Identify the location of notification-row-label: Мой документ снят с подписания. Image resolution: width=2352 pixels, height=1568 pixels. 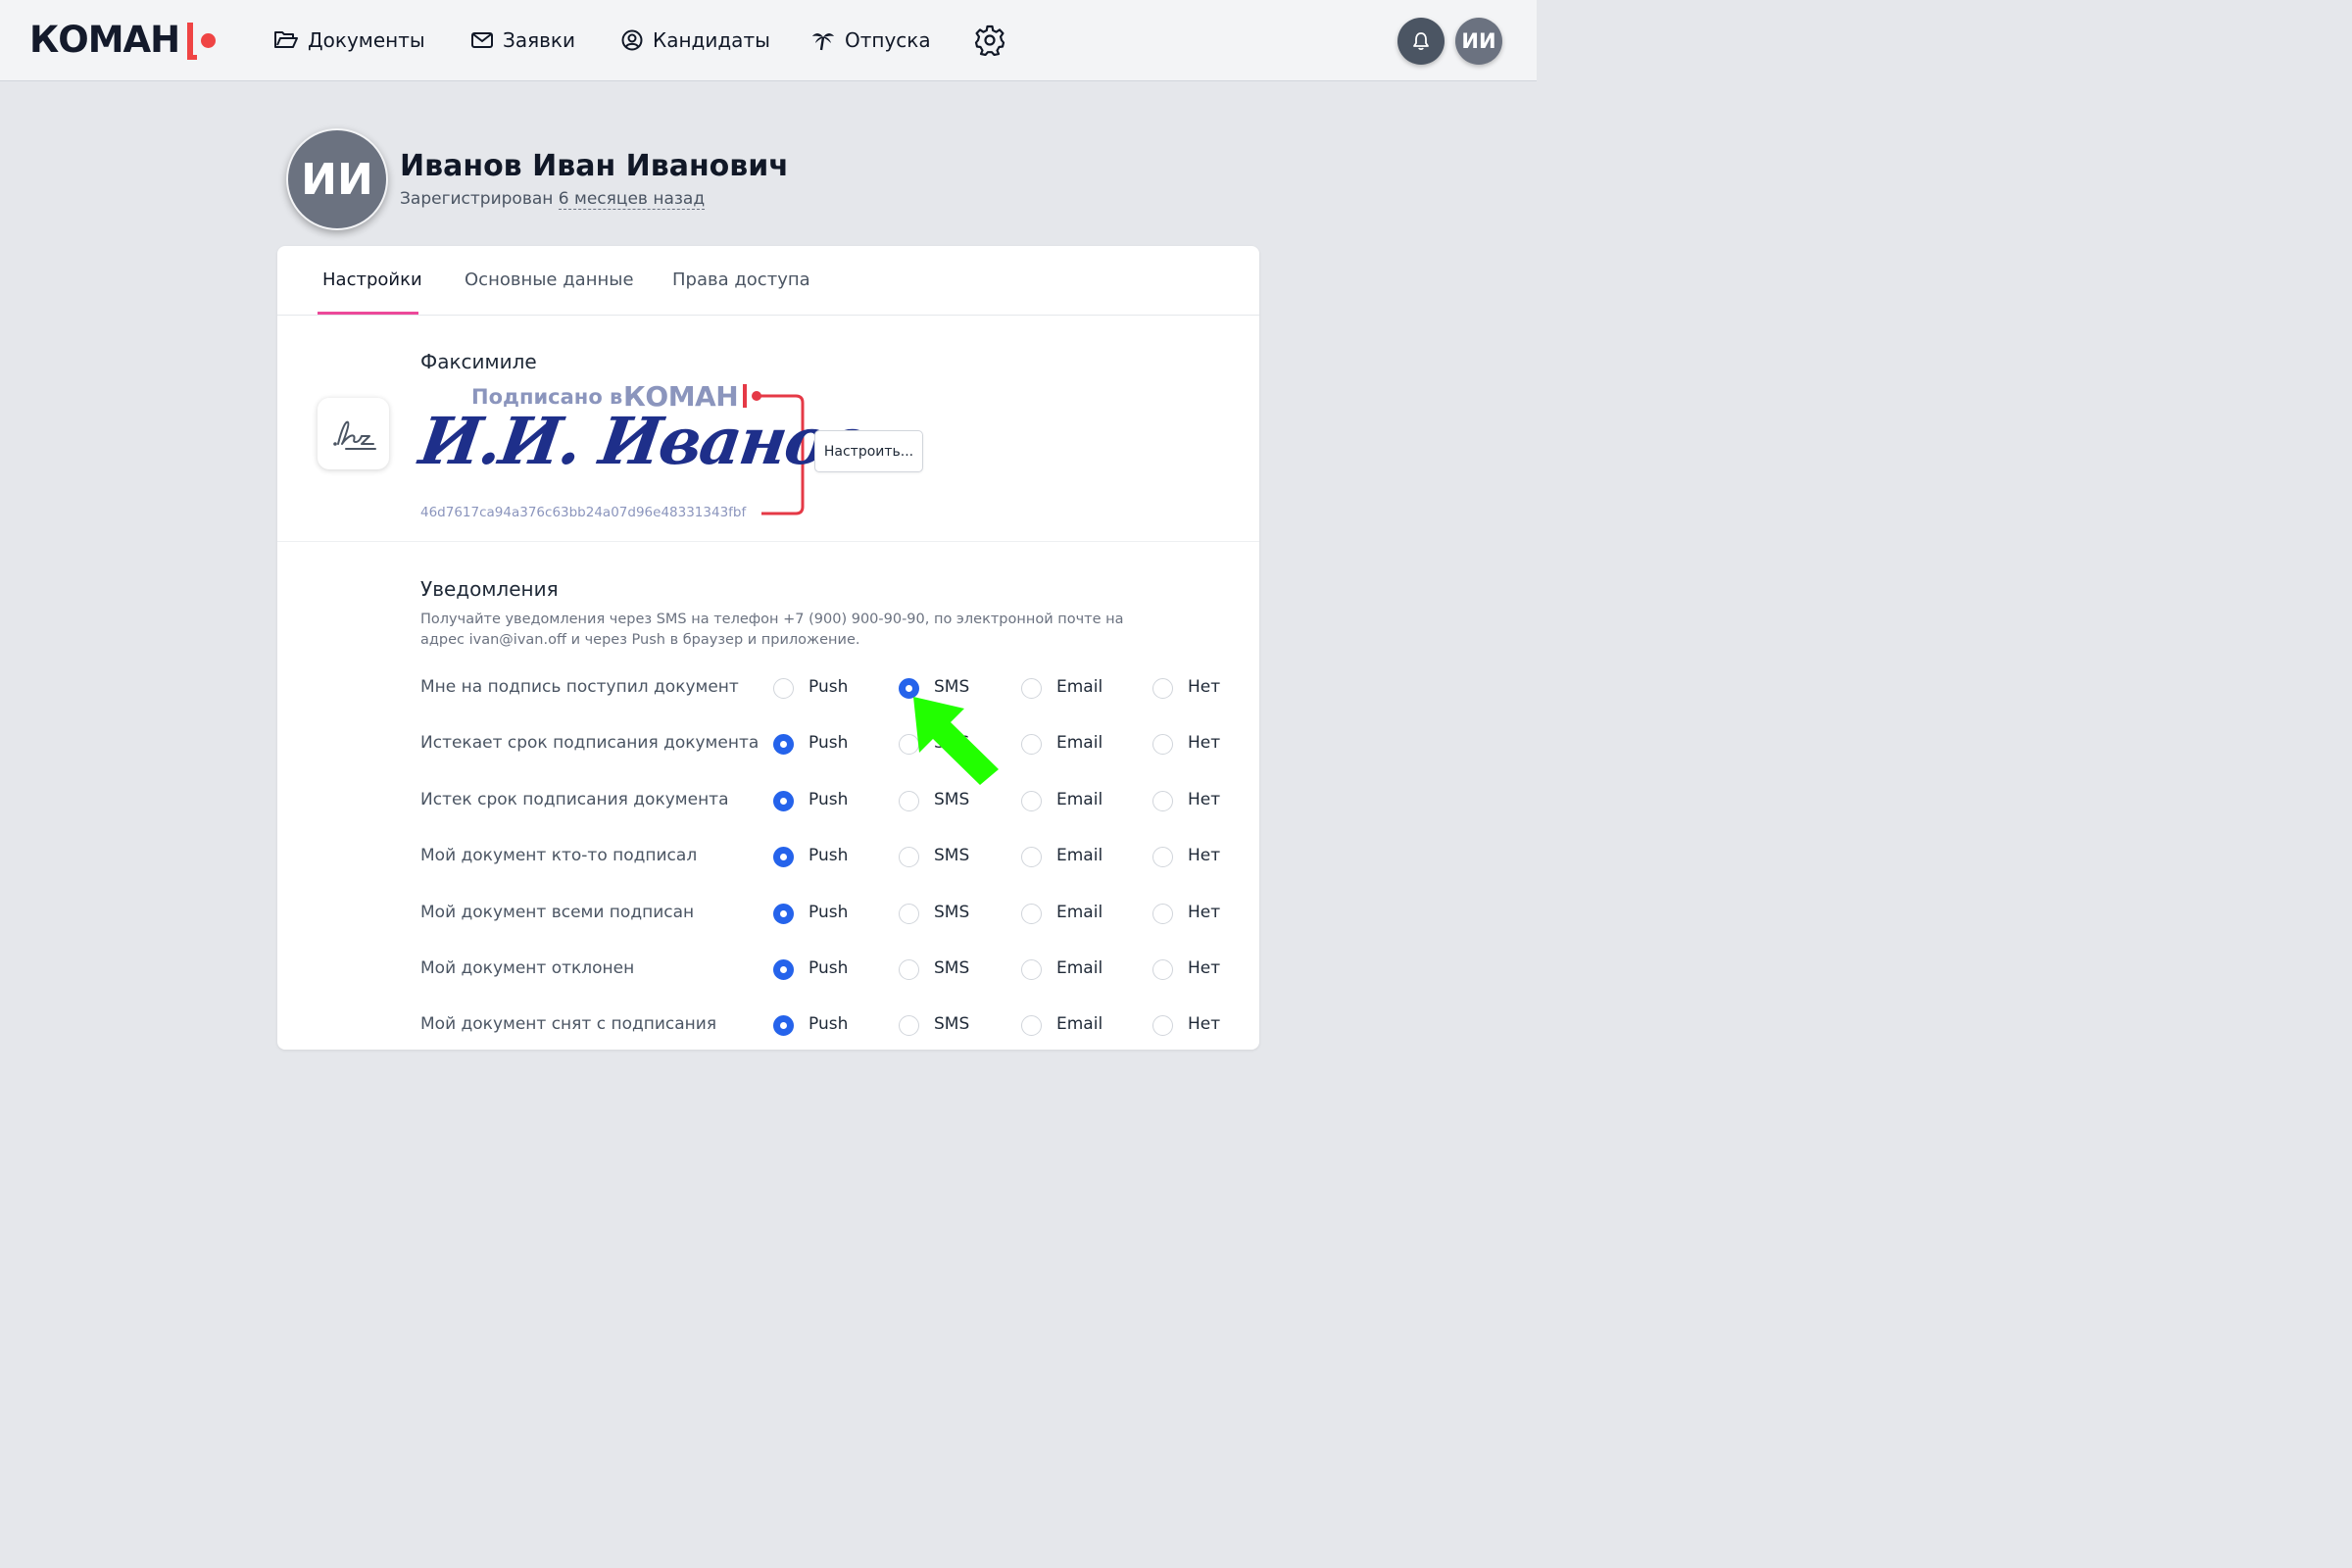
(568, 1024).